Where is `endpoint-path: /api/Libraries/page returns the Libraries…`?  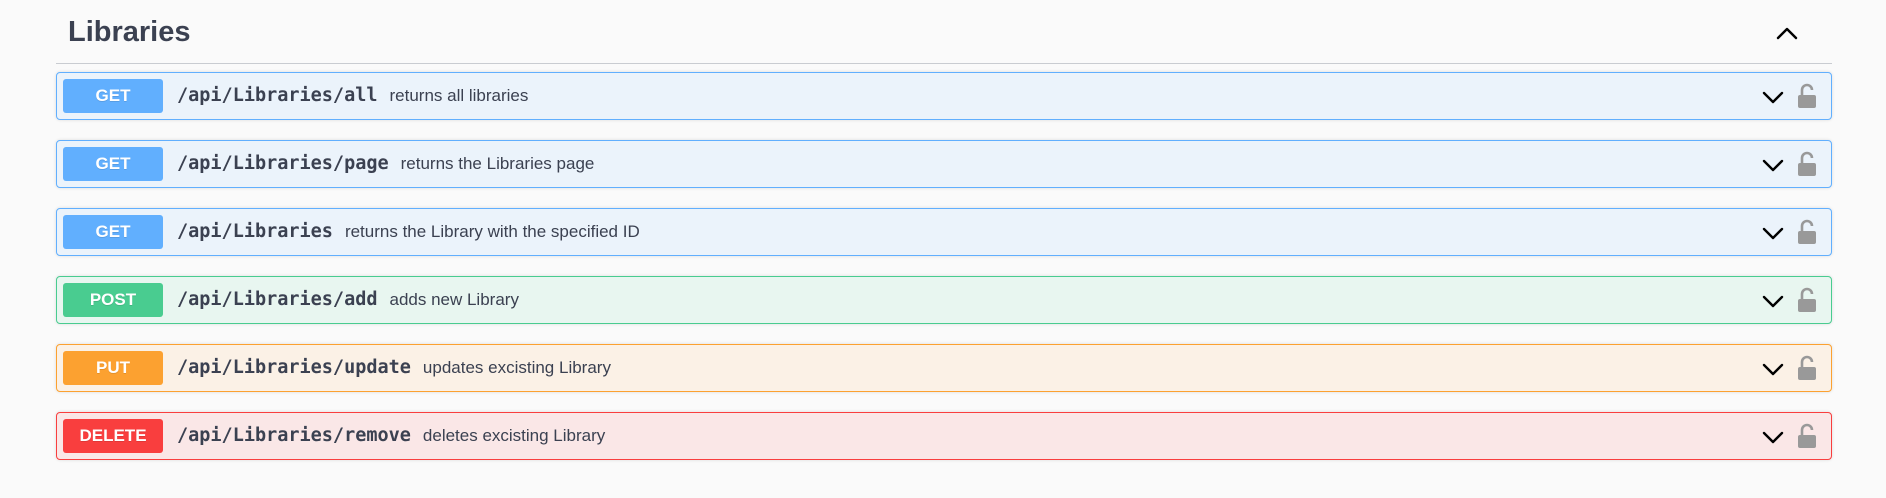 endpoint-path: /api/Libraries/page returns the Libraries… is located at coordinates (385, 164).